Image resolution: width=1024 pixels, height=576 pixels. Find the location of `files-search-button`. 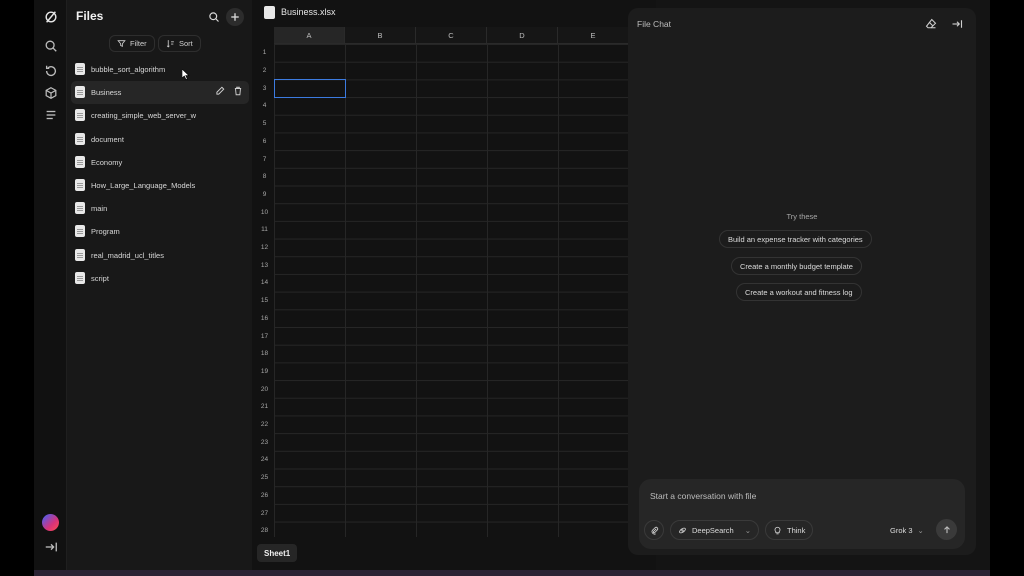

files-search-button is located at coordinates (214, 17).